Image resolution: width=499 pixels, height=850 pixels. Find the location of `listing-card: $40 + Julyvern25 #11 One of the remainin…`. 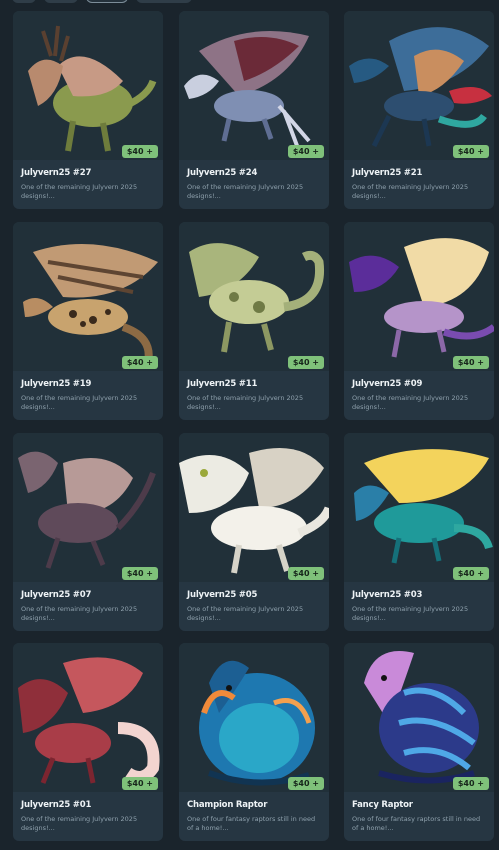

listing-card: $40 + Julyvern25 #11 One of the remainin… is located at coordinates (254, 321).